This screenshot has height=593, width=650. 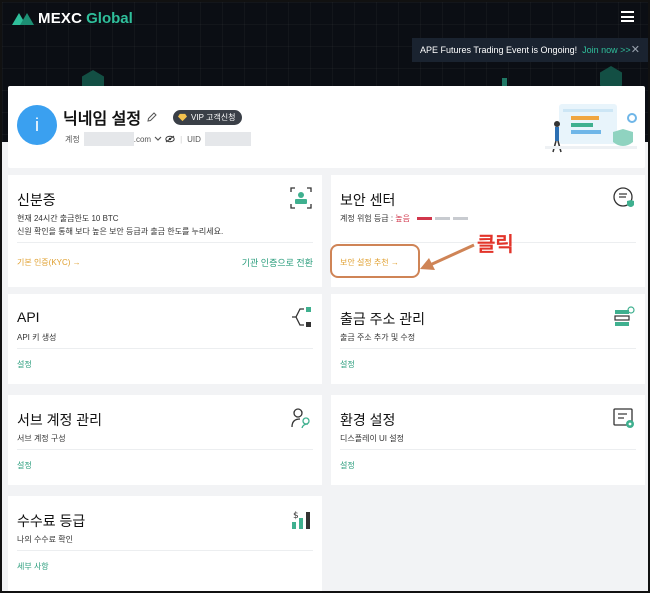 I want to click on card-title: API, so click(x=28, y=317).